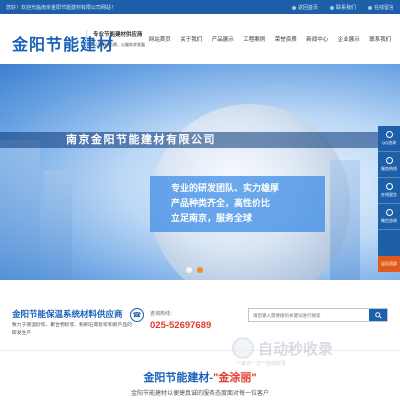  I want to click on brand-subtitle: 金阳节能建材以便捷真诚的服务态度面对每一位客户, so click(199, 394).